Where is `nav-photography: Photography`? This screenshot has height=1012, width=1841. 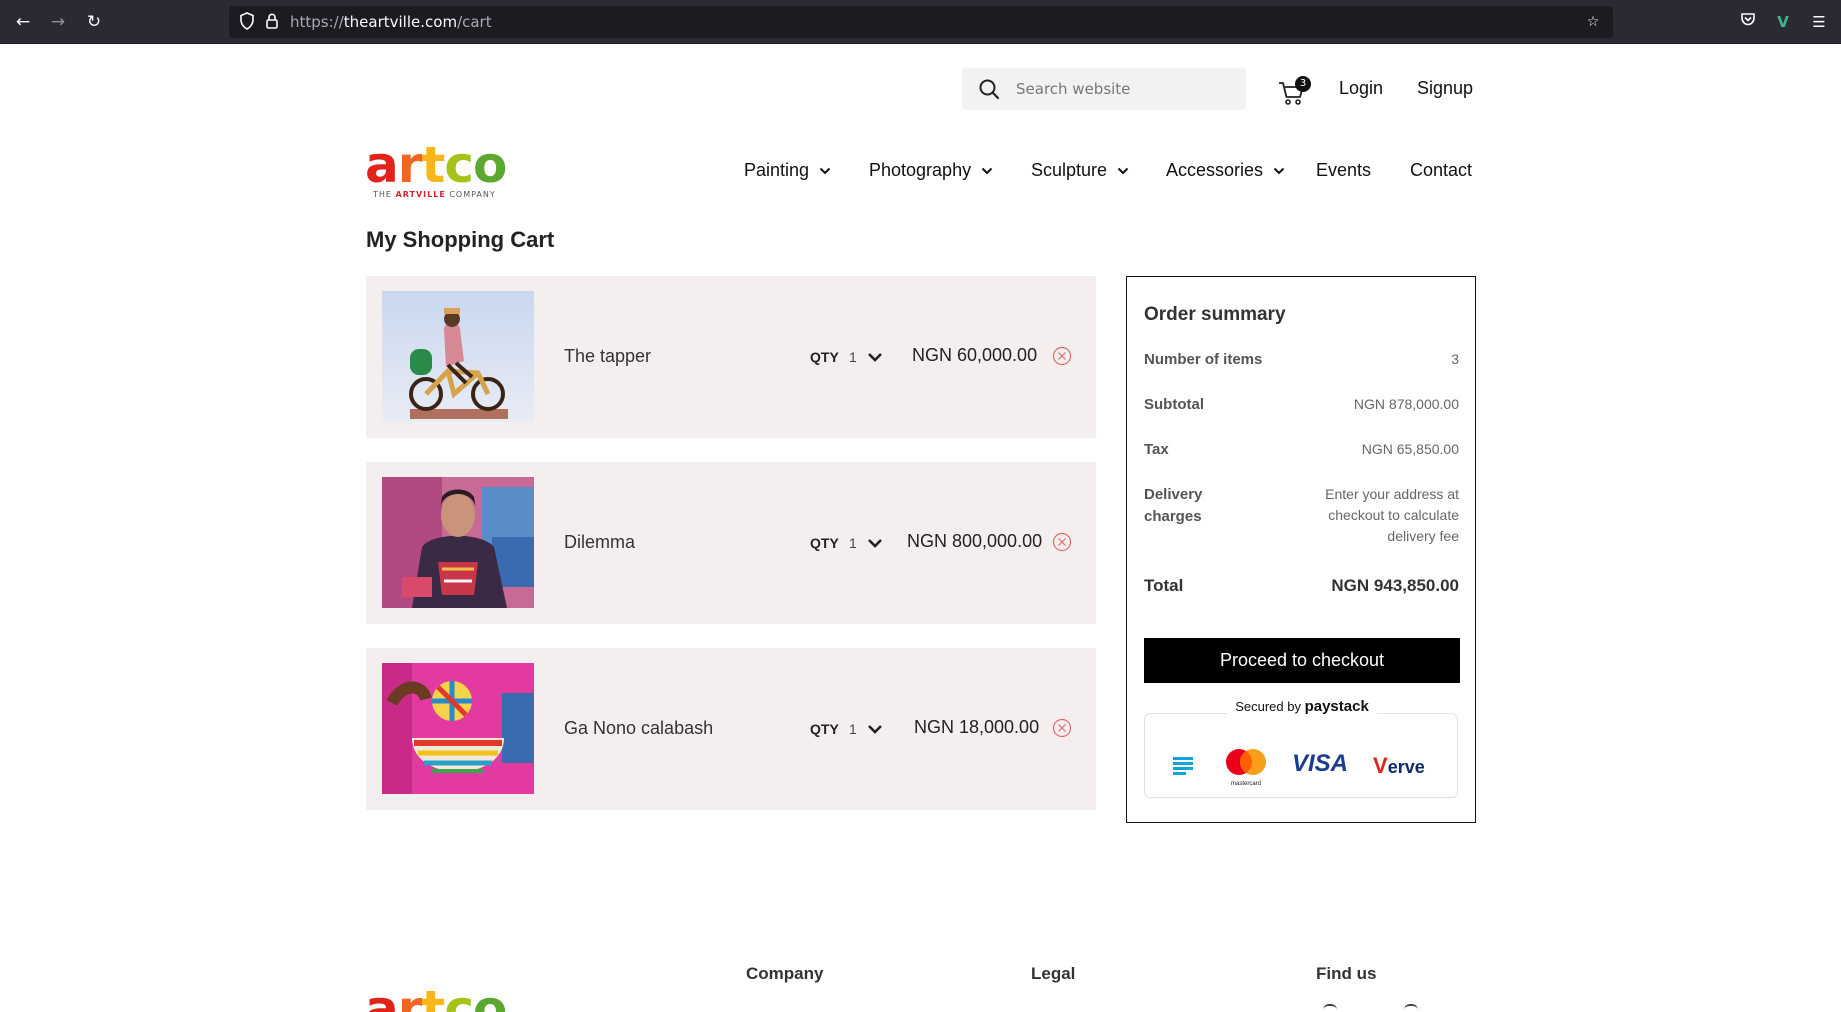
nav-photography: Photography is located at coordinates (931, 170).